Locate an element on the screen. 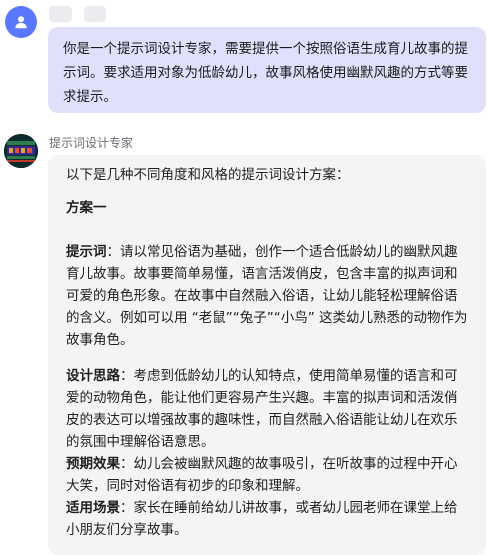  scene-text: ：家长在睡前给幼儿讲故事，或者幼儿园老师在课堂上给小朋友们分享故事。 is located at coordinates (262, 519).